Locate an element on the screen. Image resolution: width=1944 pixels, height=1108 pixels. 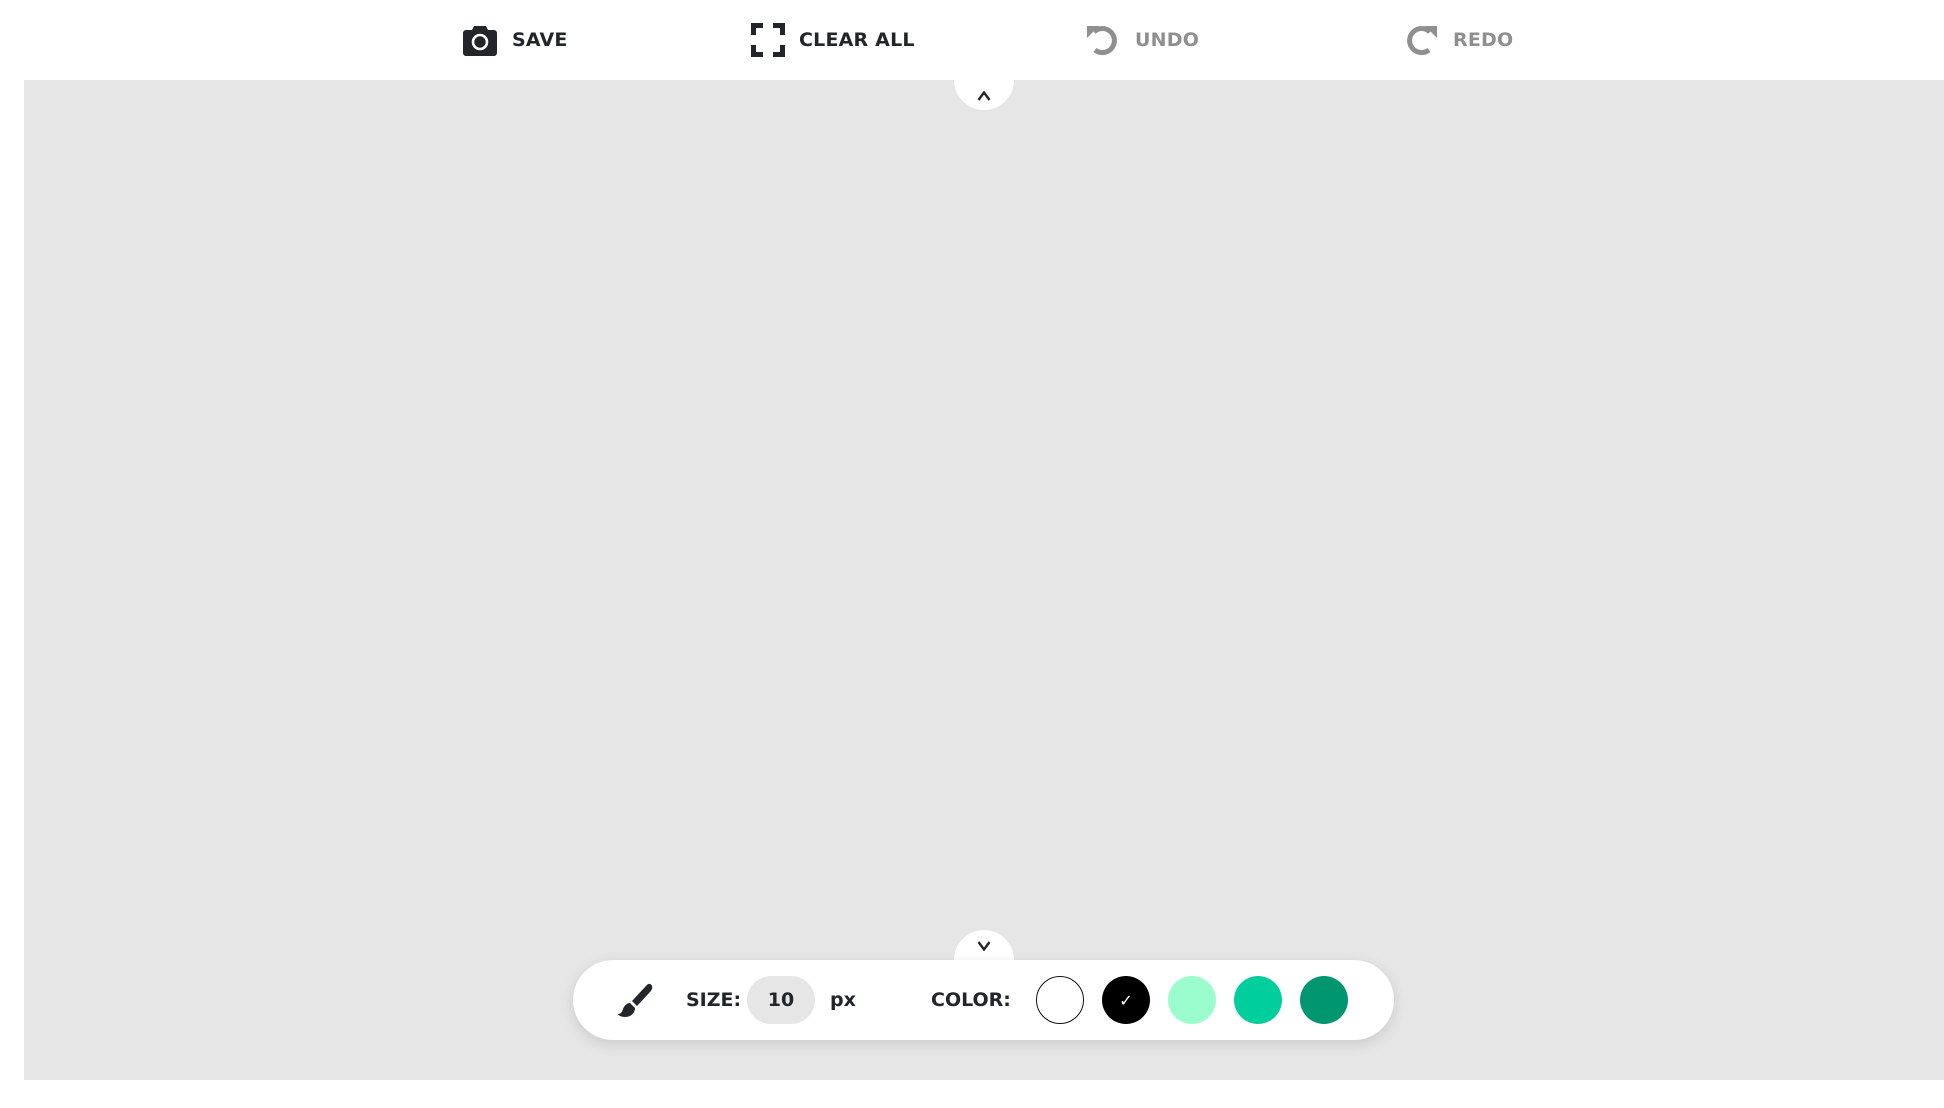
camera-icon is located at coordinates (480, 40).